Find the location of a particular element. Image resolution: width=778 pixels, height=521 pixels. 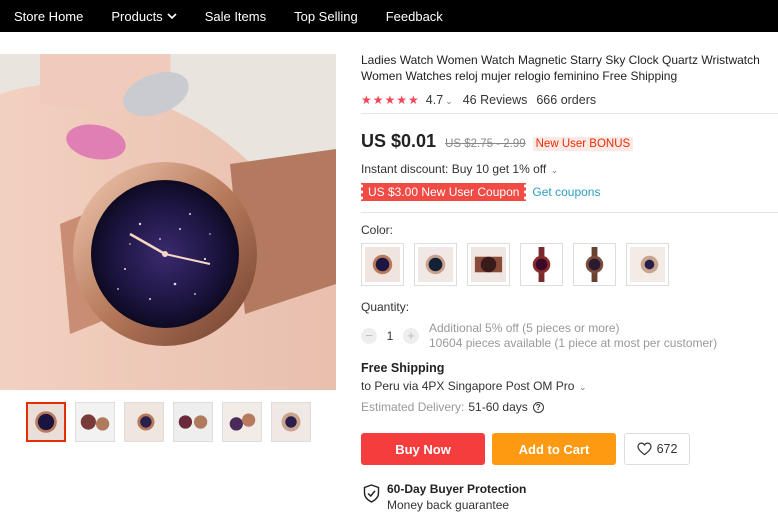

price-row: US $0.01 US $2.75 - 2.99 New User BONUS is located at coordinates (497, 141).